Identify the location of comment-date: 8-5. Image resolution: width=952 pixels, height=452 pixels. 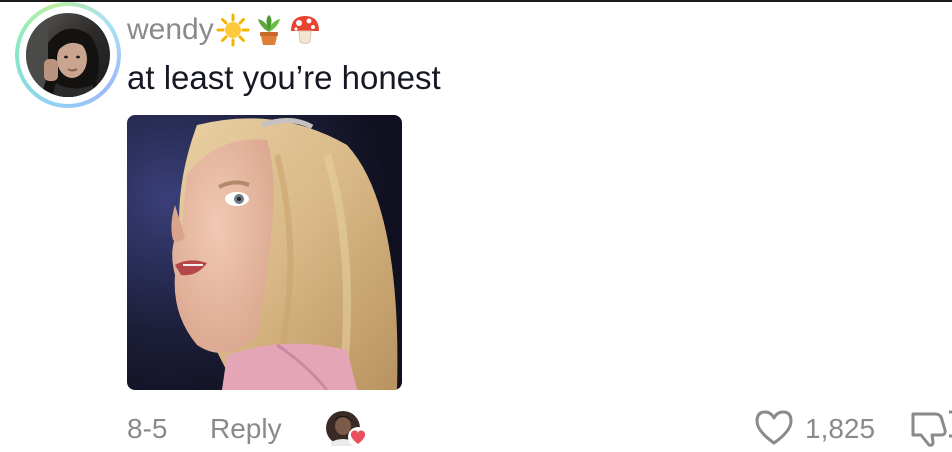
(147, 428).